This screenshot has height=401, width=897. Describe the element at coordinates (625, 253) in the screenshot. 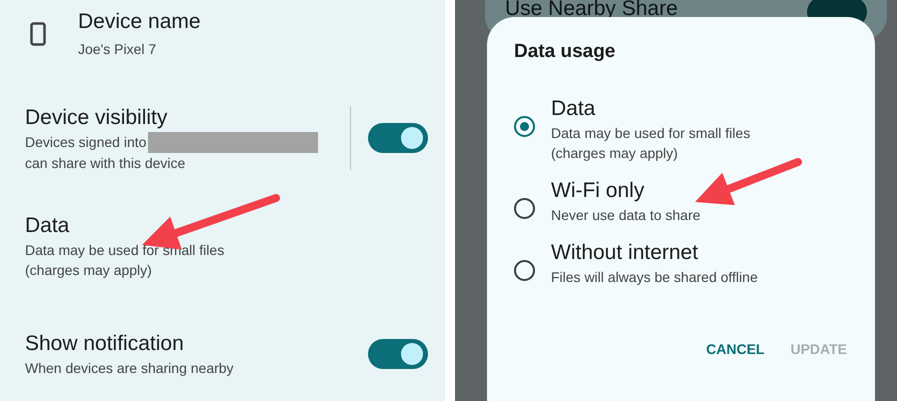

I see `option-label: Without internet` at that location.